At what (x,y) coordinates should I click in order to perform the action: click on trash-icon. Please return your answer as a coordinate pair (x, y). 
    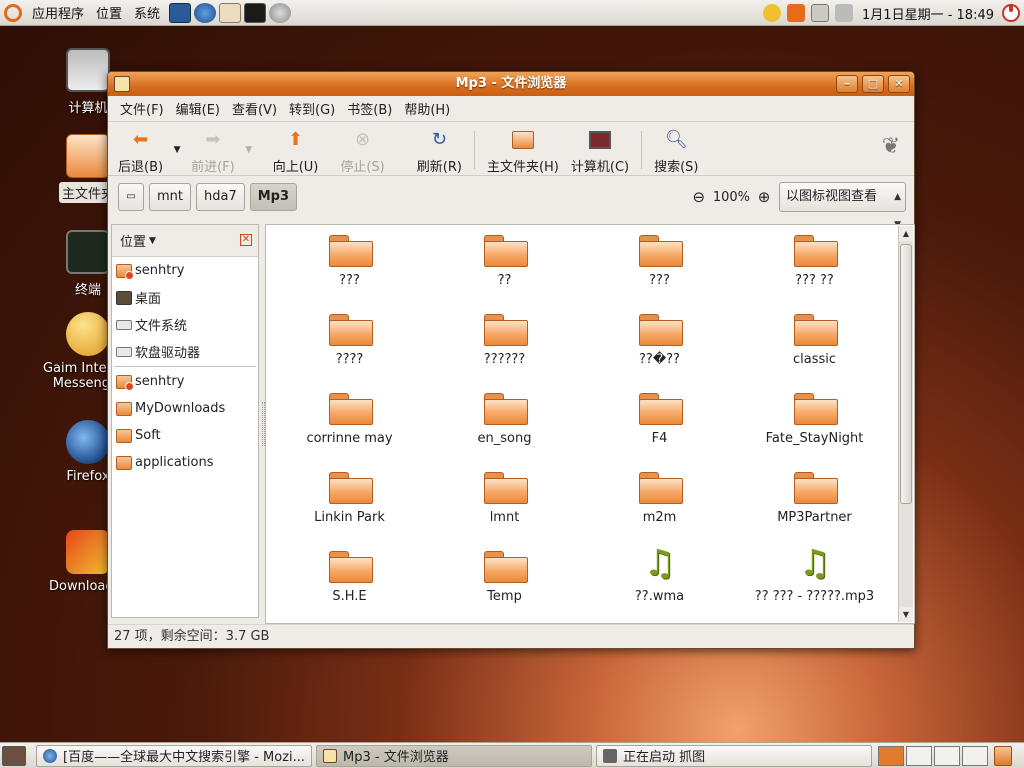
    Looking at the image, I should click on (1003, 755).